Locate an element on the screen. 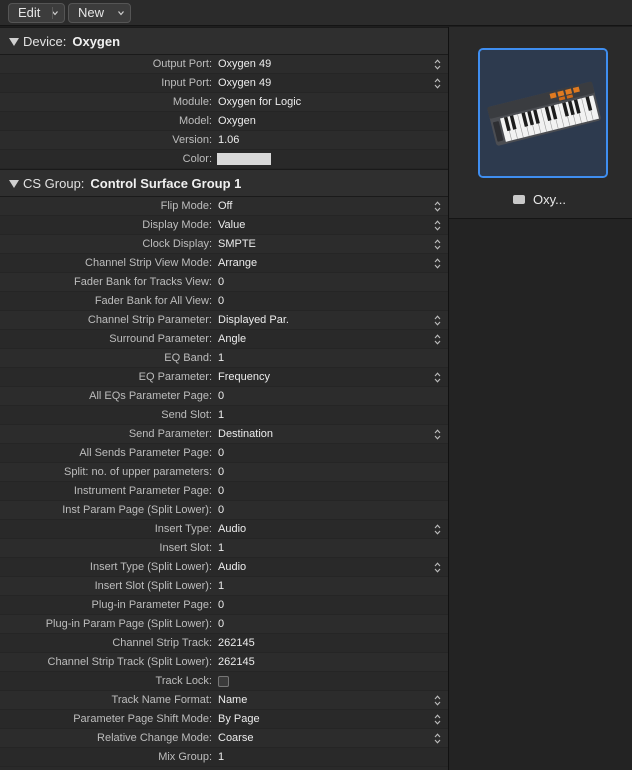 This screenshot has height=770, width=632. row-plug-in-param-page-split-lower: Plug-in Param Page (Split Lower): 0 is located at coordinates (224, 624).